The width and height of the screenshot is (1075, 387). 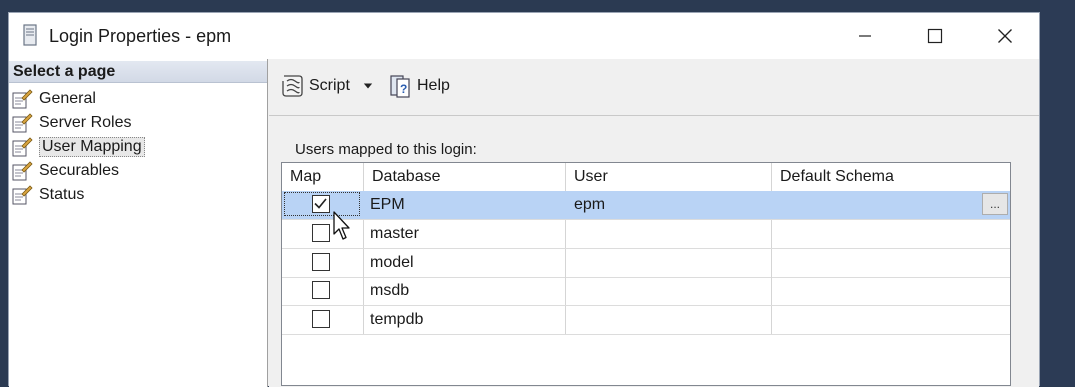 I want to click on column-header-default-schema: Default Schema, so click(x=891, y=177).